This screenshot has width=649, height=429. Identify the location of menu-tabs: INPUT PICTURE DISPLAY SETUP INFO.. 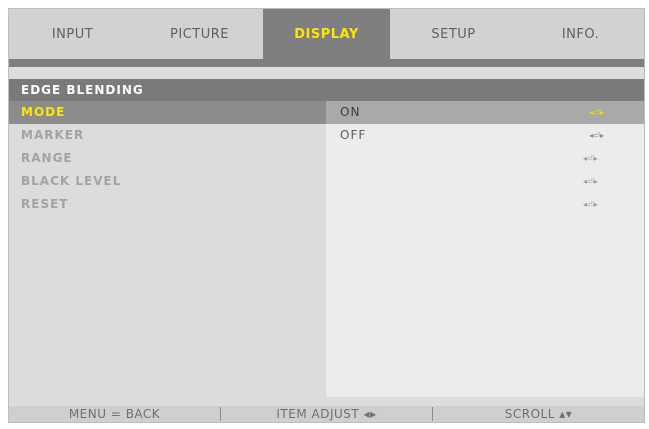
(326, 34).